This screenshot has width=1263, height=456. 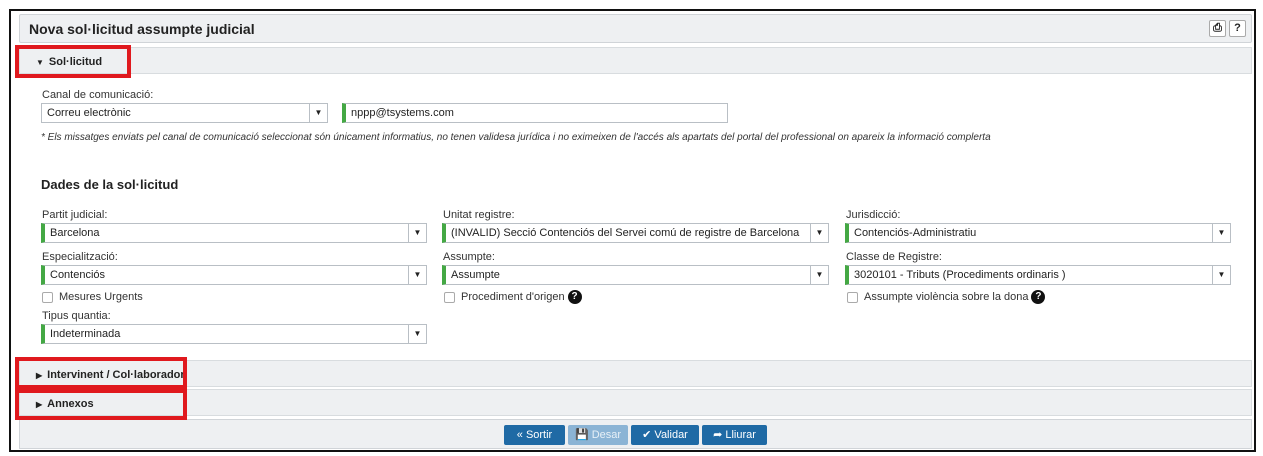 What do you see at coordinates (47, 297) in the screenshot?
I see `mesures-checkbox` at bounding box center [47, 297].